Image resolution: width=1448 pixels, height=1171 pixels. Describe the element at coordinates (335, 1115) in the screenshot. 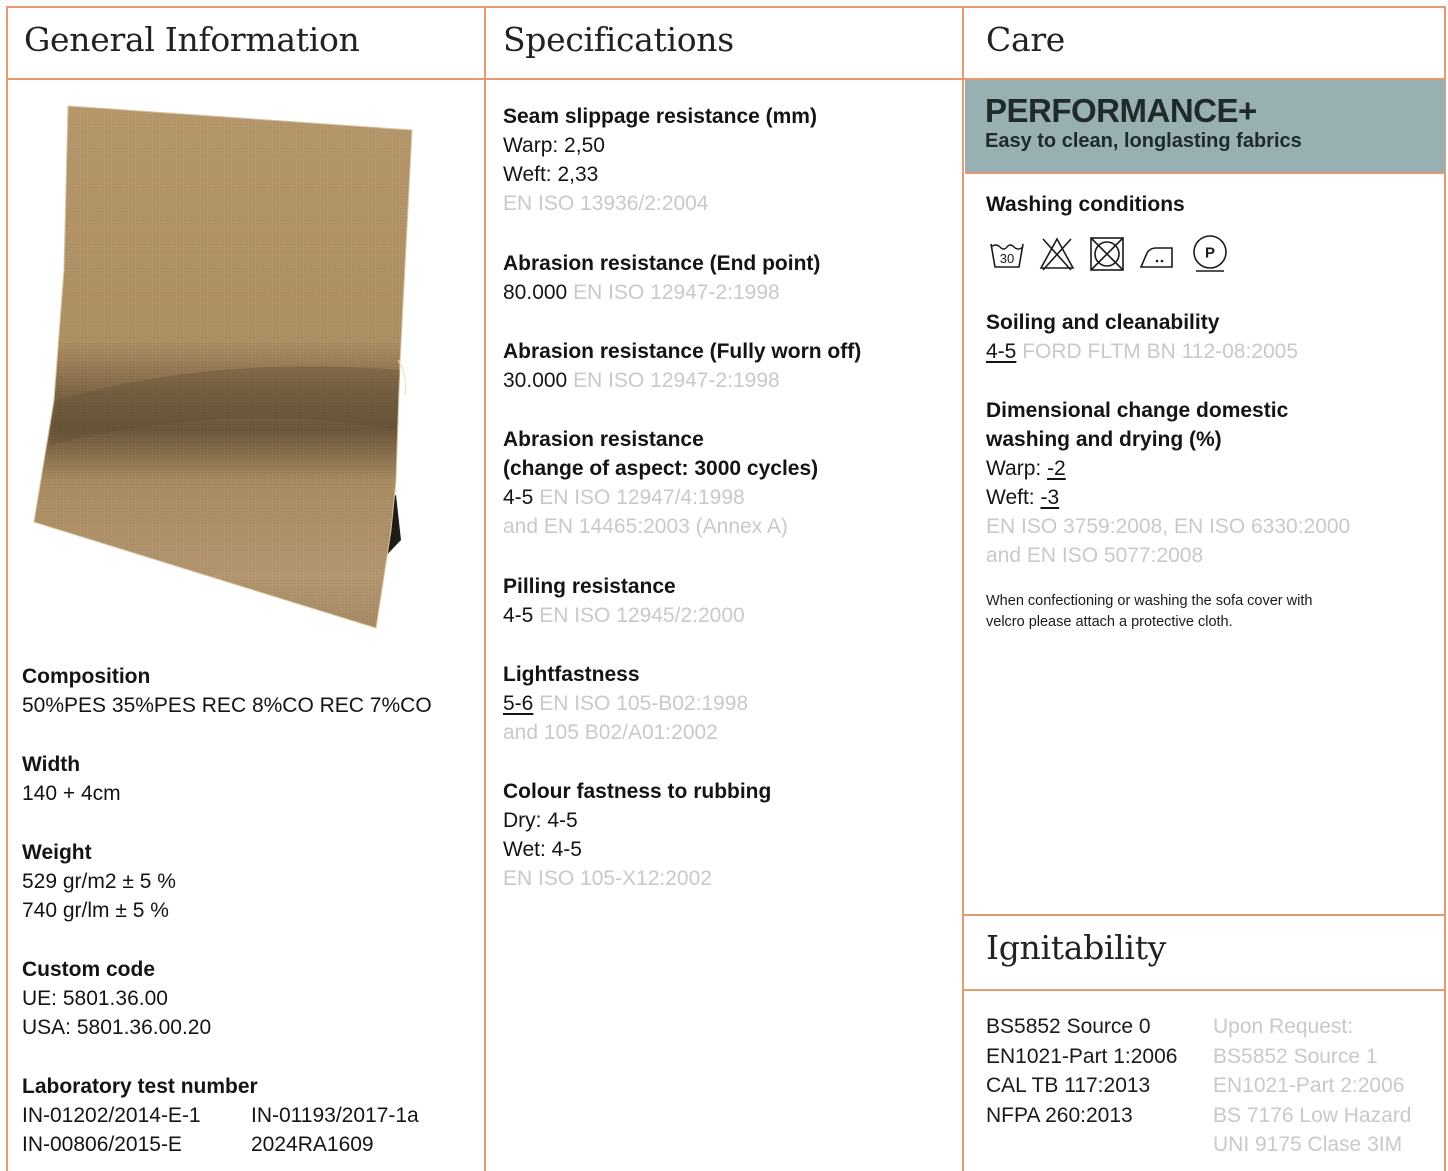

I see `lab-test-number: IN-01193/2017-1a` at that location.